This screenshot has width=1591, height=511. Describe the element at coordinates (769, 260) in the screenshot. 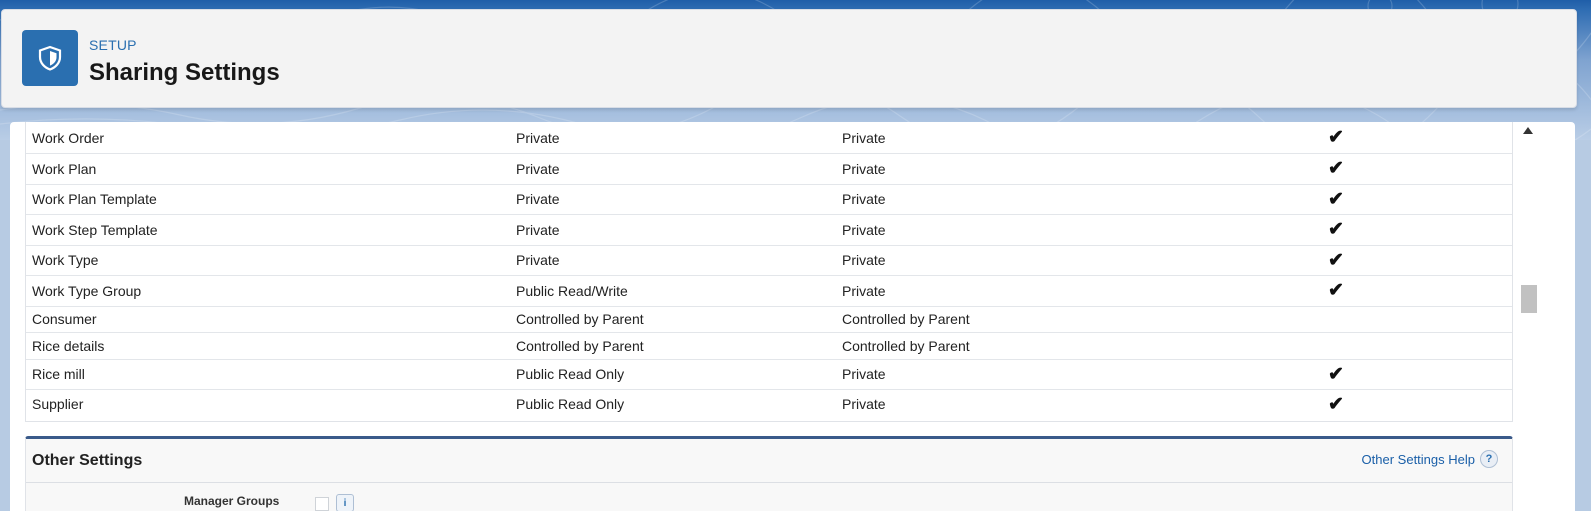

I see `table-row: Work Type Private Private ✔` at that location.